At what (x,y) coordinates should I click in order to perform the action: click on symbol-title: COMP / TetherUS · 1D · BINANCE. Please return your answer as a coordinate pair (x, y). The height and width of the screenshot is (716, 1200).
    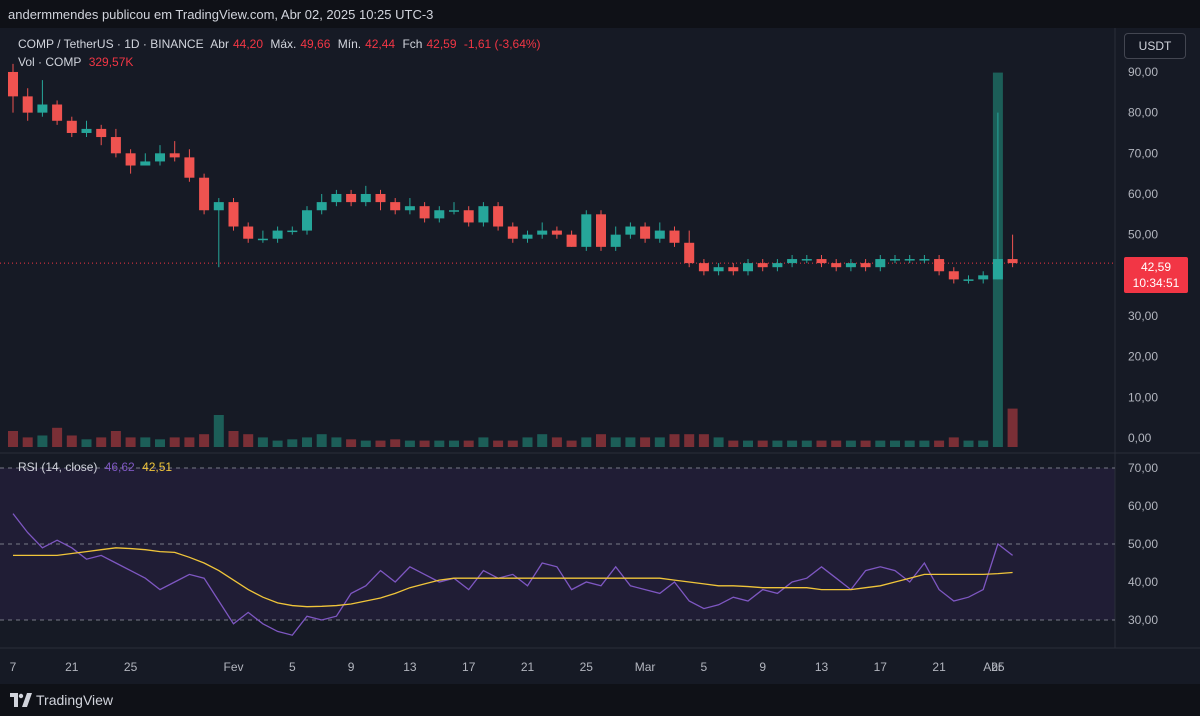
    Looking at the image, I should click on (111, 44).